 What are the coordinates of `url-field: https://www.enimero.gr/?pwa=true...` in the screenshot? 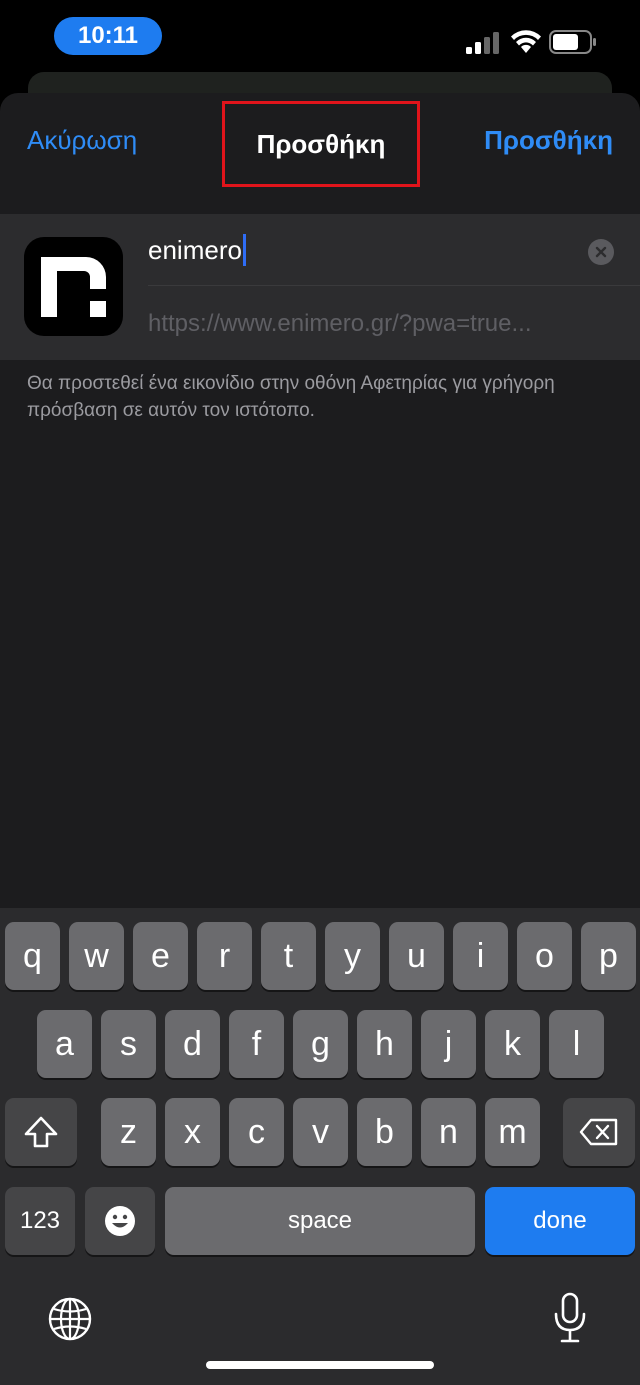 It's located at (340, 323).